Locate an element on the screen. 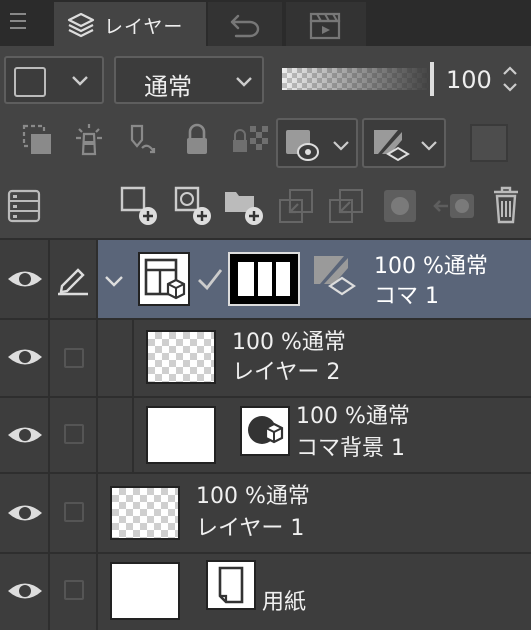 The image size is (531, 630). opacity-slider is located at coordinates (355, 79).